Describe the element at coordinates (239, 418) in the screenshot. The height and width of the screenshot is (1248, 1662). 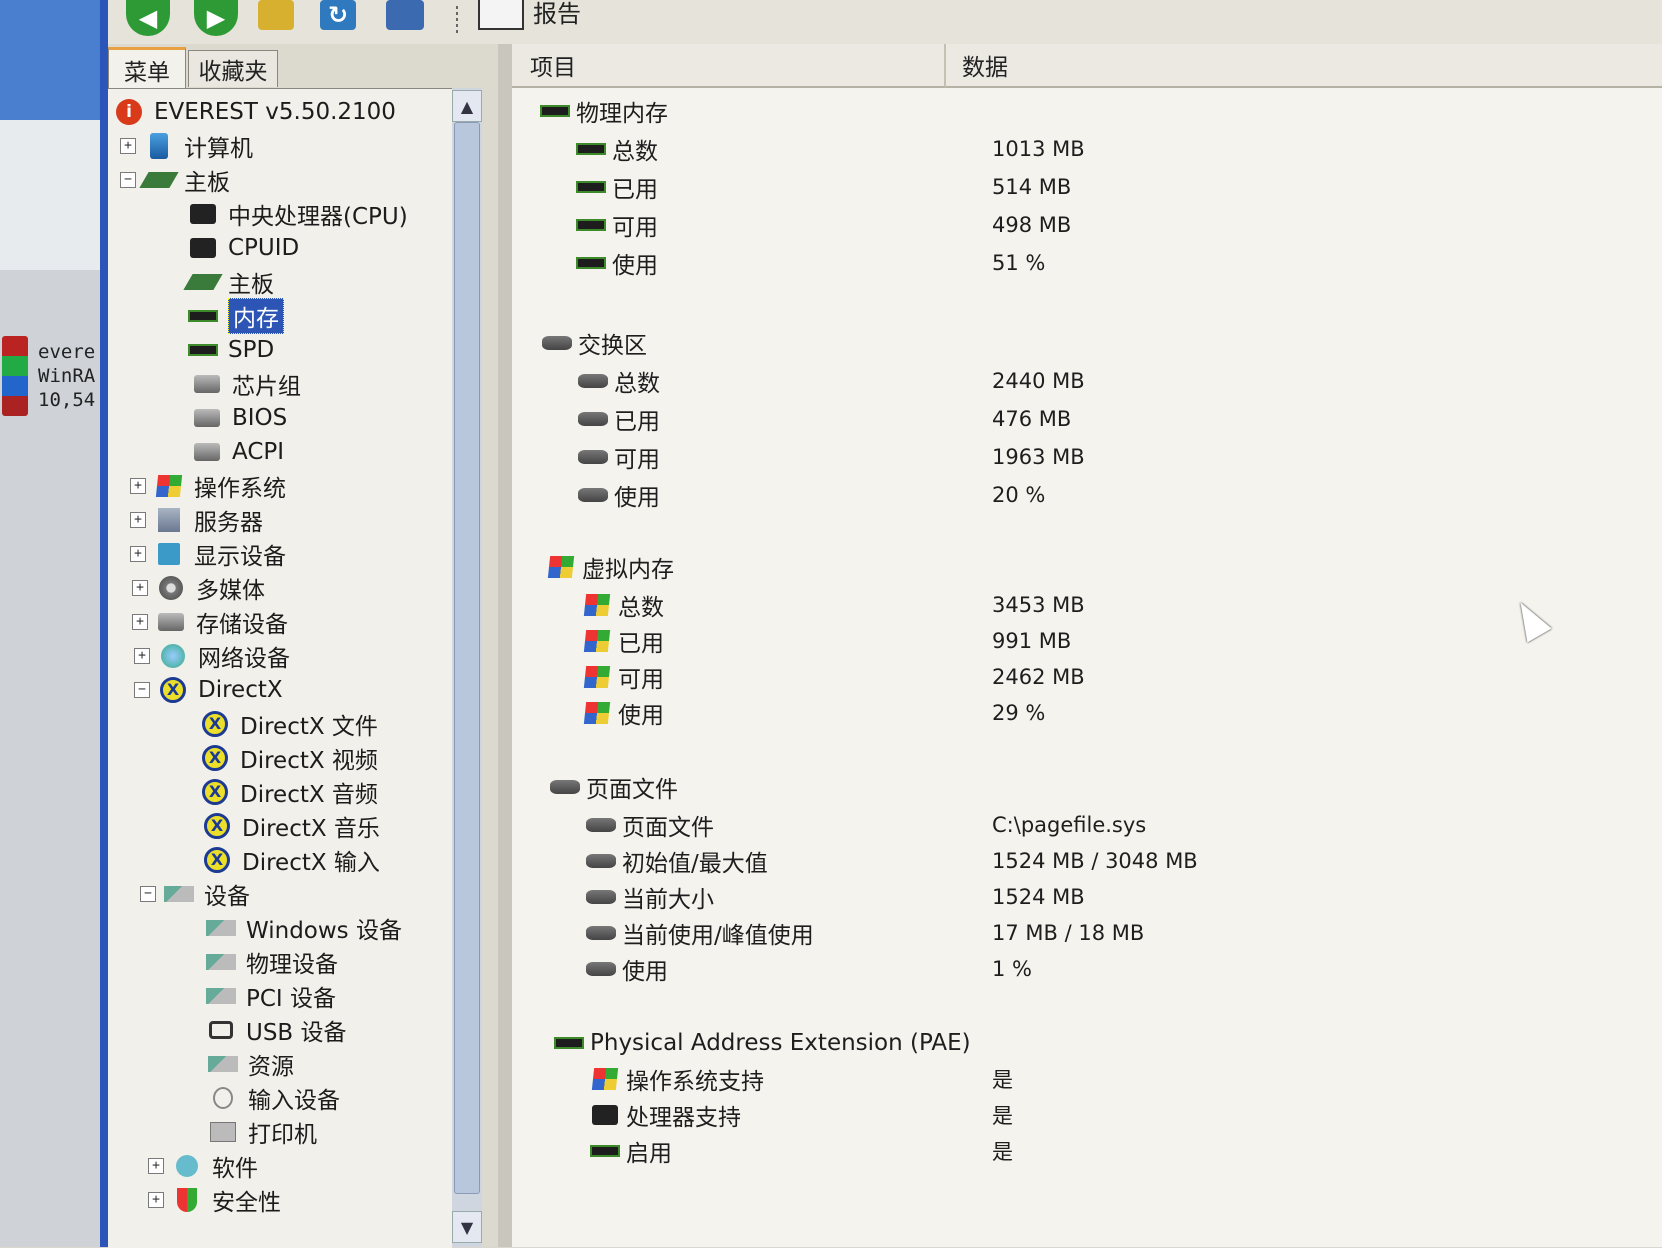
I see `tree-item-bios: BIOS` at that location.